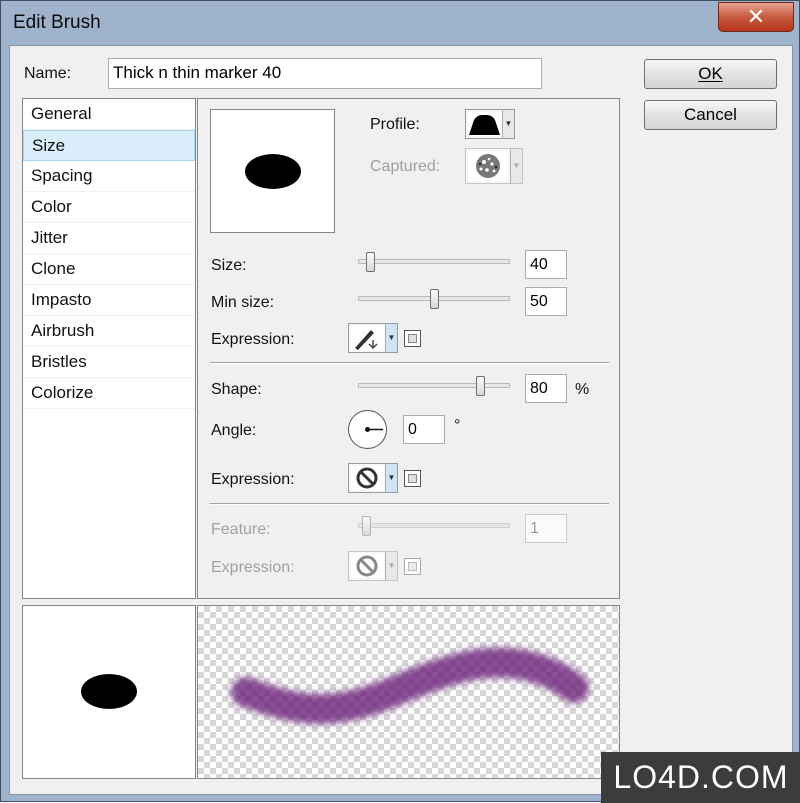 The height and width of the screenshot is (803, 800). I want to click on shape-slider, so click(434, 385).